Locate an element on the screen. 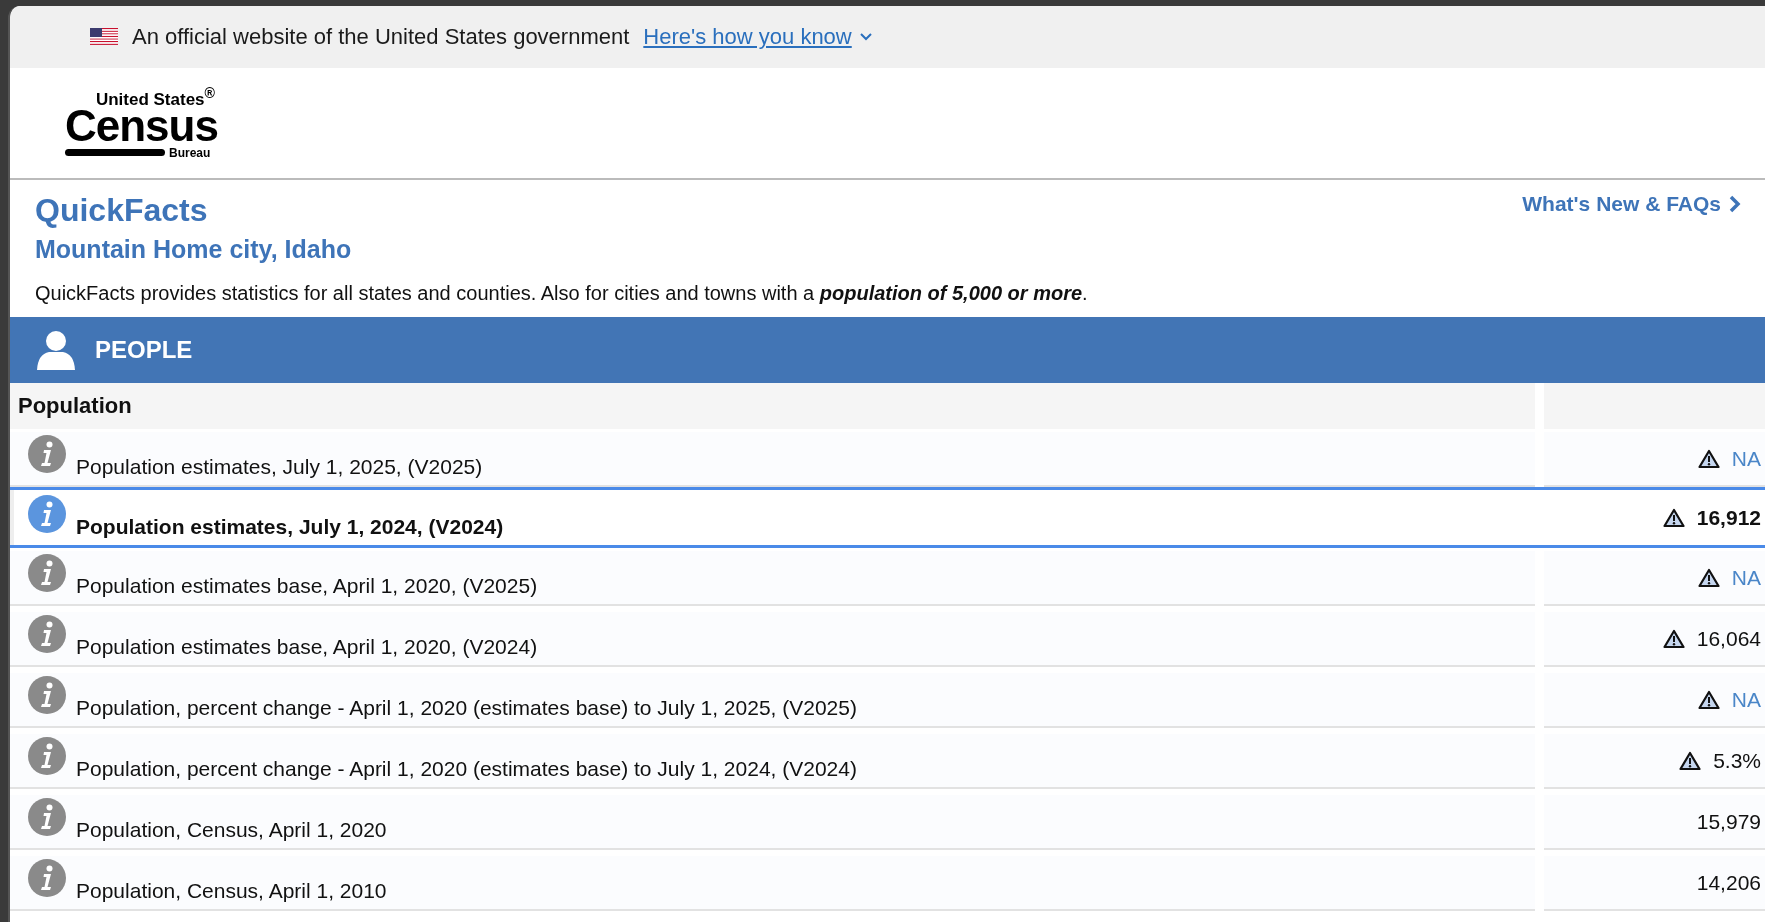 This screenshot has width=1765, height=922. description: QuickFacts provides statistics for all states and counties. Also for cities and towns with a population of 5,000 or more. is located at coordinates (561, 293).